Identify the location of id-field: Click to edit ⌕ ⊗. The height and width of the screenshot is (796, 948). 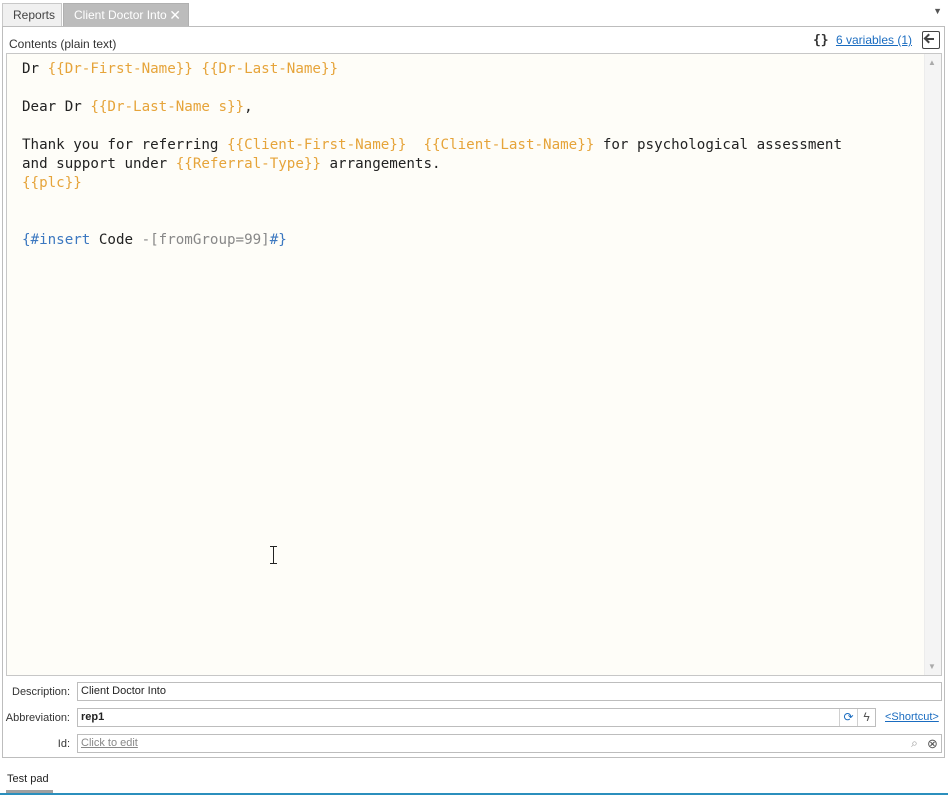
(509, 743).